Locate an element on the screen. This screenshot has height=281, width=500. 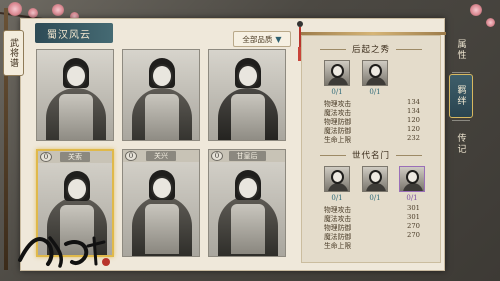
tab-bonds: 羁绊 is located at coordinates (461, 96).